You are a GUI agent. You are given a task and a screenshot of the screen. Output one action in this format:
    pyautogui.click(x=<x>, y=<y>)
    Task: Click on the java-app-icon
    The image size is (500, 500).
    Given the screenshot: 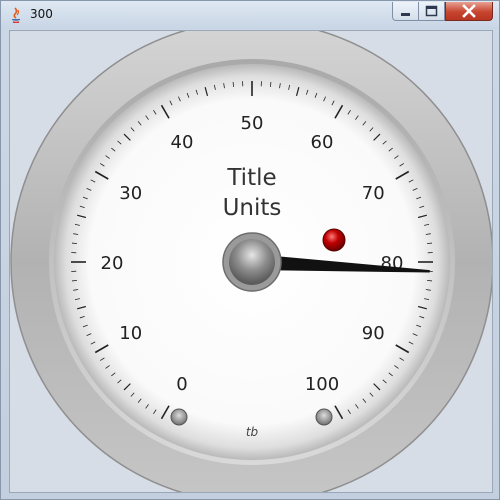 What is the action you would take?
    pyautogui.click(x=16, y=15)
    